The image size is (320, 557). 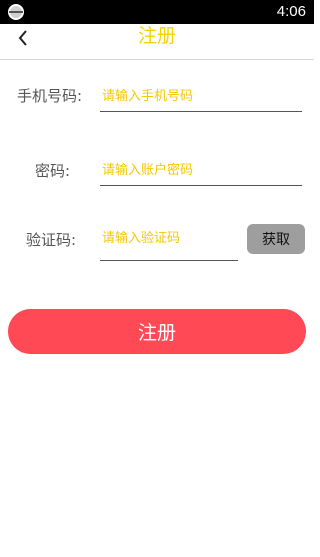 What do you see at coordinates (16, 12) in the screenshot?
I see `app-icon` at bounding box center [16, 12].